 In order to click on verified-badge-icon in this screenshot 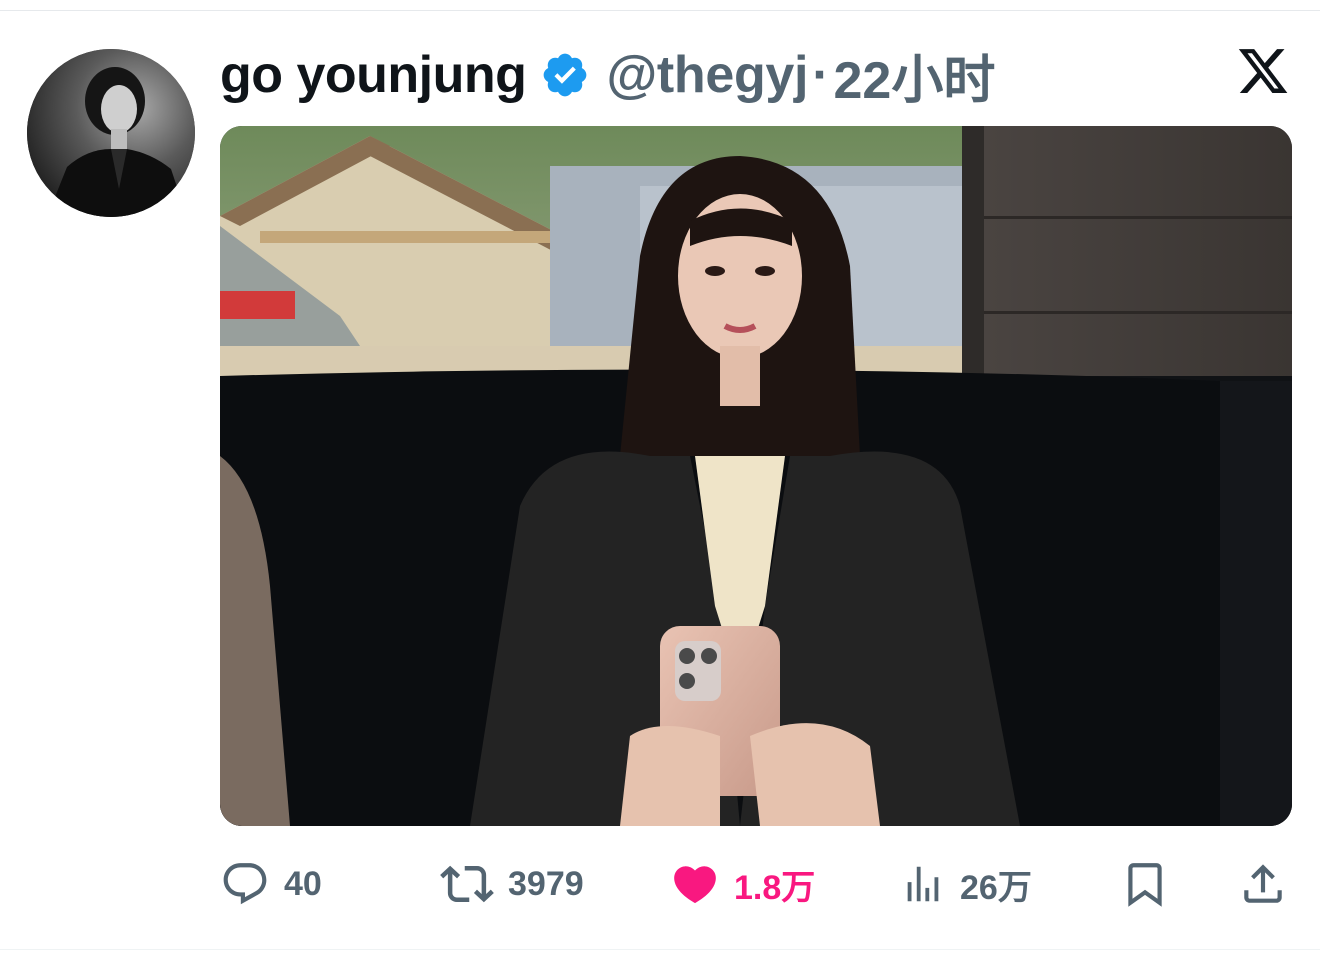, I will do `click(565, 75)`.